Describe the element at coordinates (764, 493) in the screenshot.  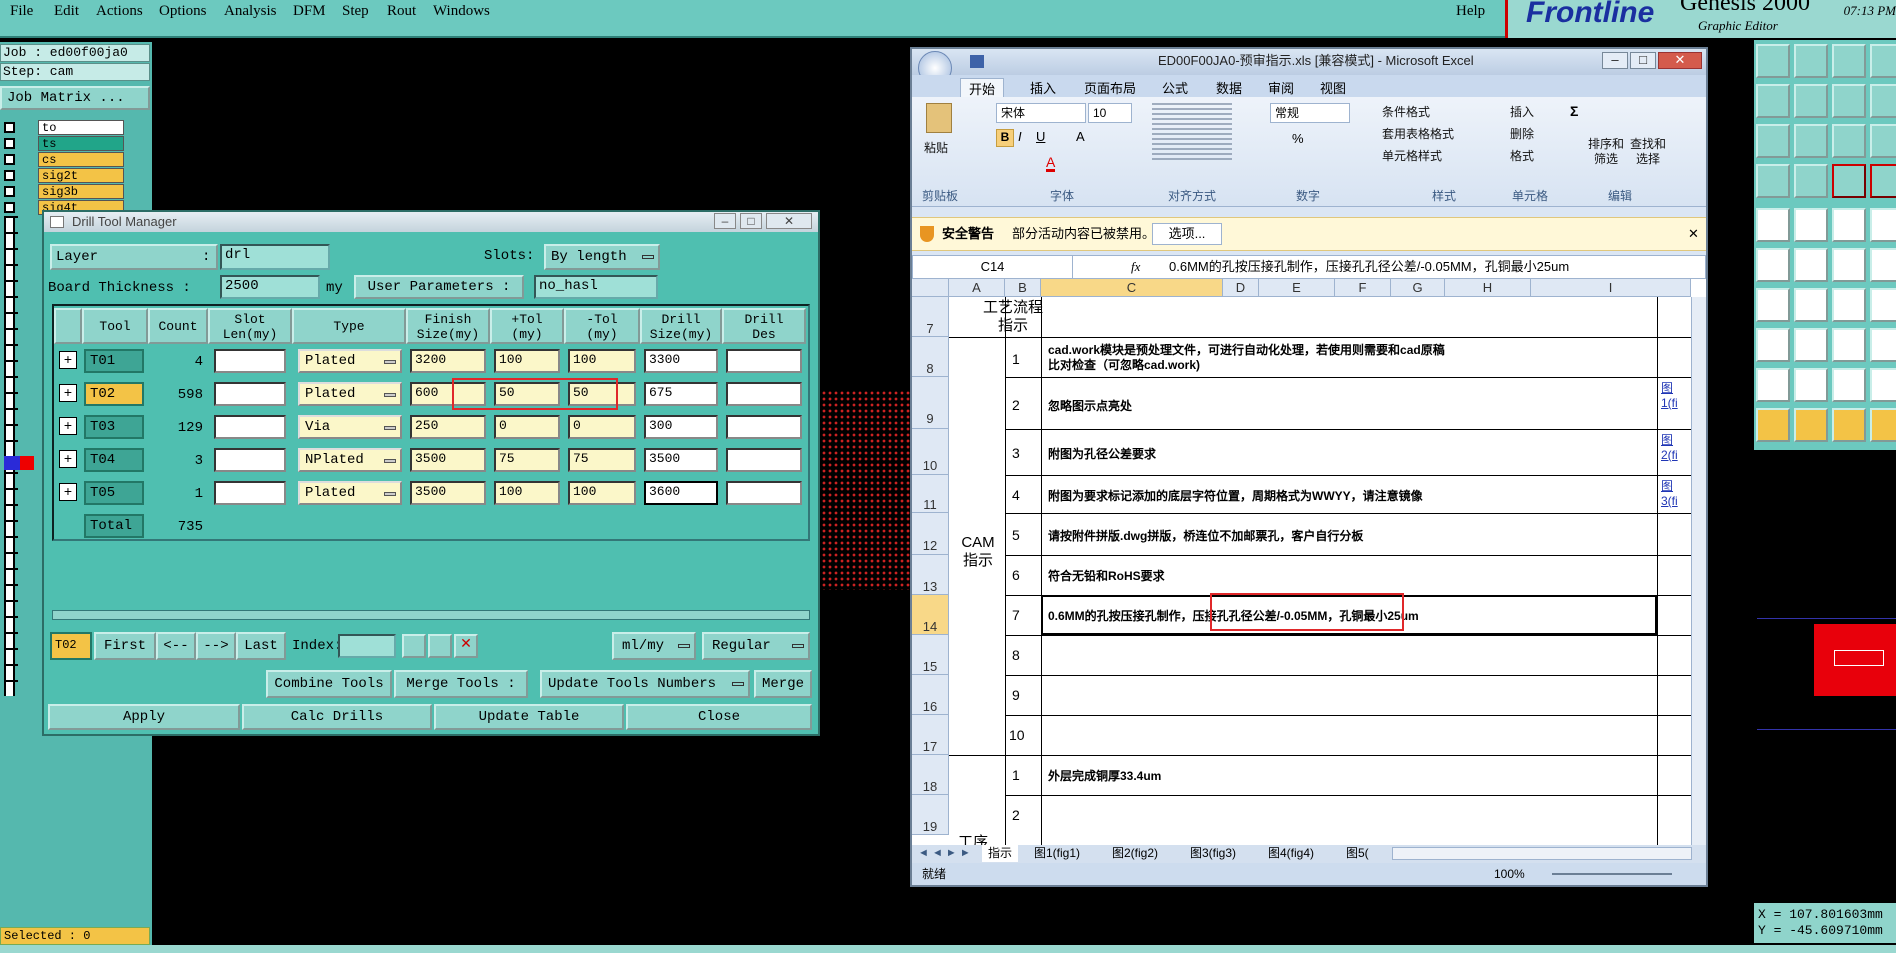
I see `drill-des-input` at that location.